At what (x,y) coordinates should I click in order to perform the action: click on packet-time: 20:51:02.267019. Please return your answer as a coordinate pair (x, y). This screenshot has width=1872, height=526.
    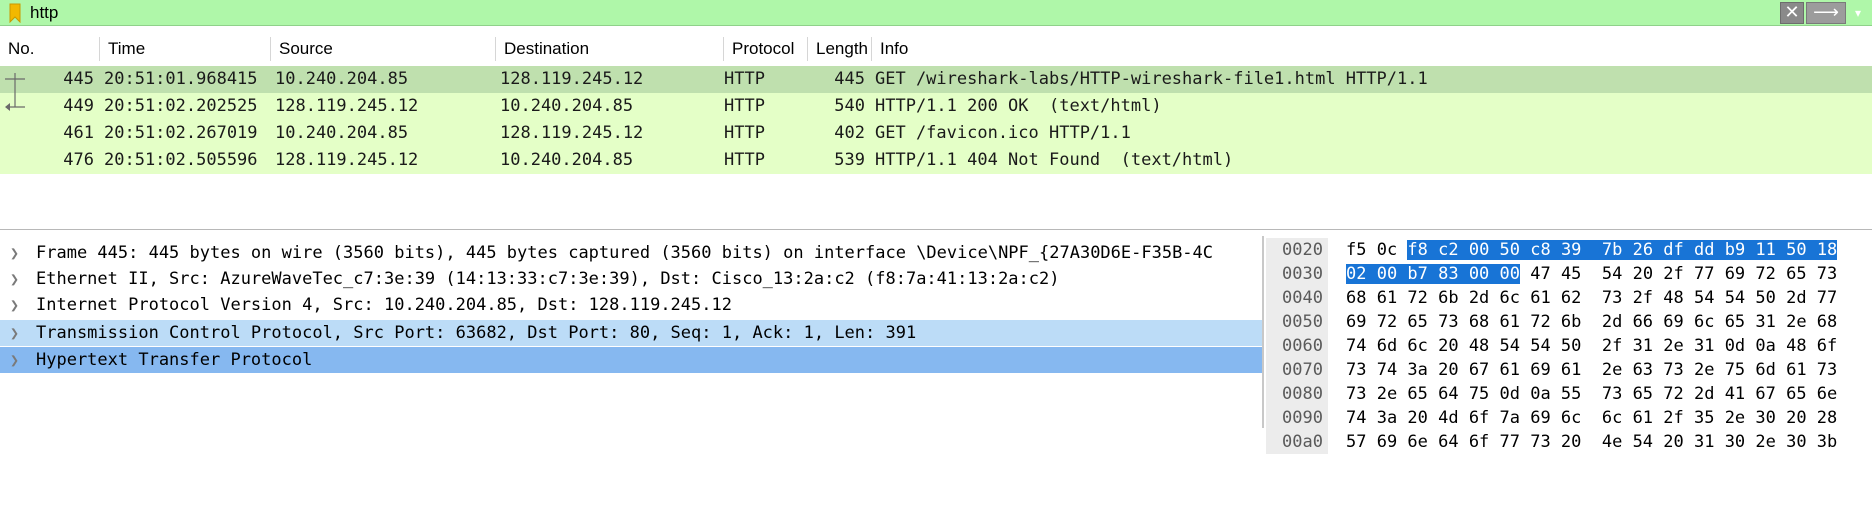
    Looking at the image, I should click on (181, 133).